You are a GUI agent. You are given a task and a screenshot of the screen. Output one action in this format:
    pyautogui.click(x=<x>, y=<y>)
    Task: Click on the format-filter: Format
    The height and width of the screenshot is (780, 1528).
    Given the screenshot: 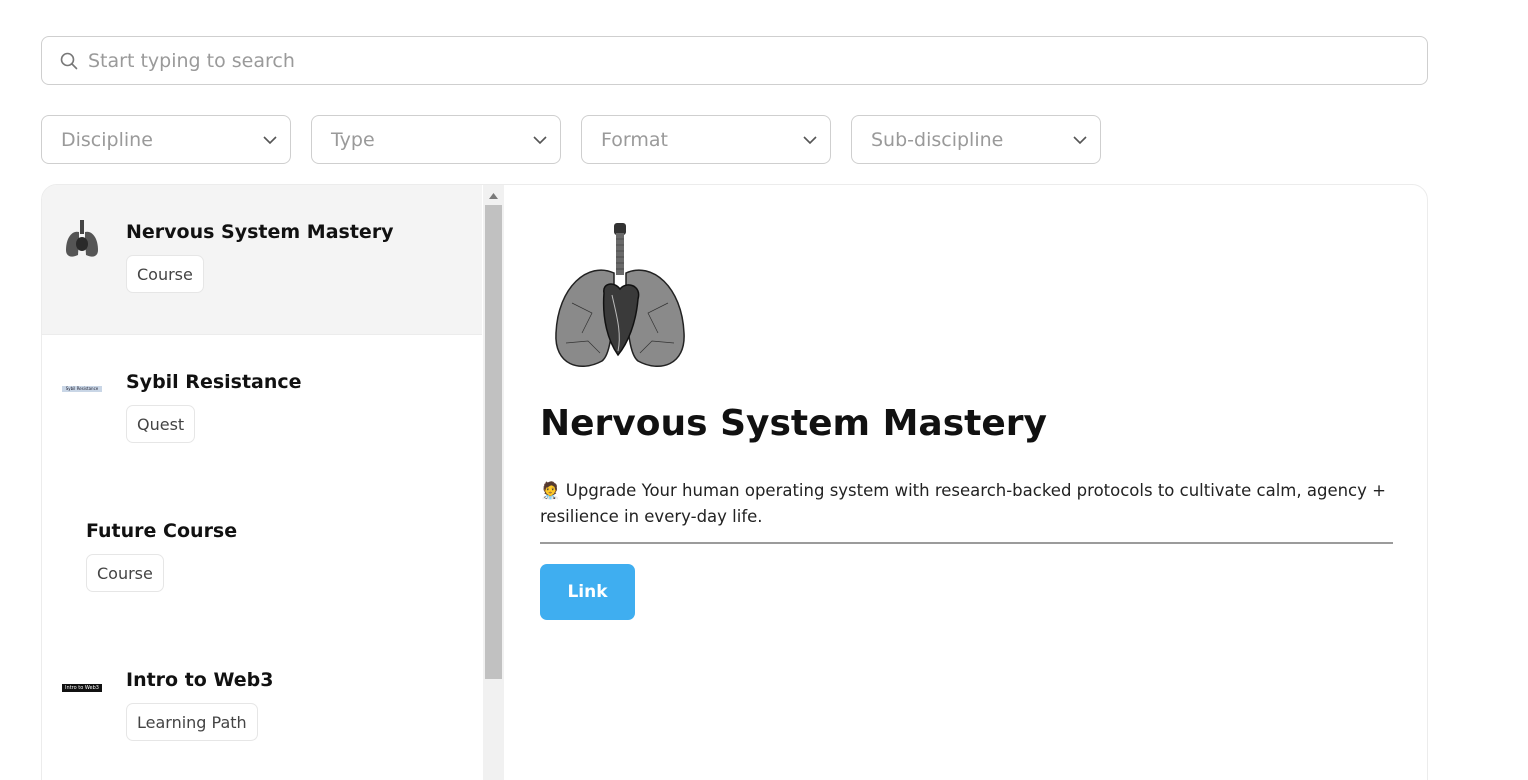 What is the action you would take?
    pyautogui.click(x=706, y=139)
    